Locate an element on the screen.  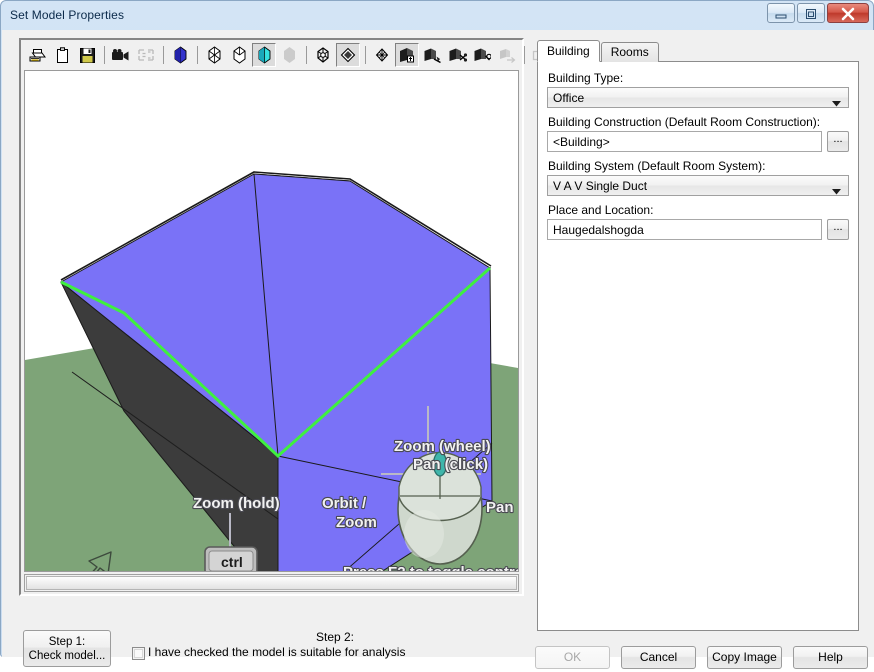
zoom-wheel-label: Zoom (wheel) is located at coordinates (442, 446).